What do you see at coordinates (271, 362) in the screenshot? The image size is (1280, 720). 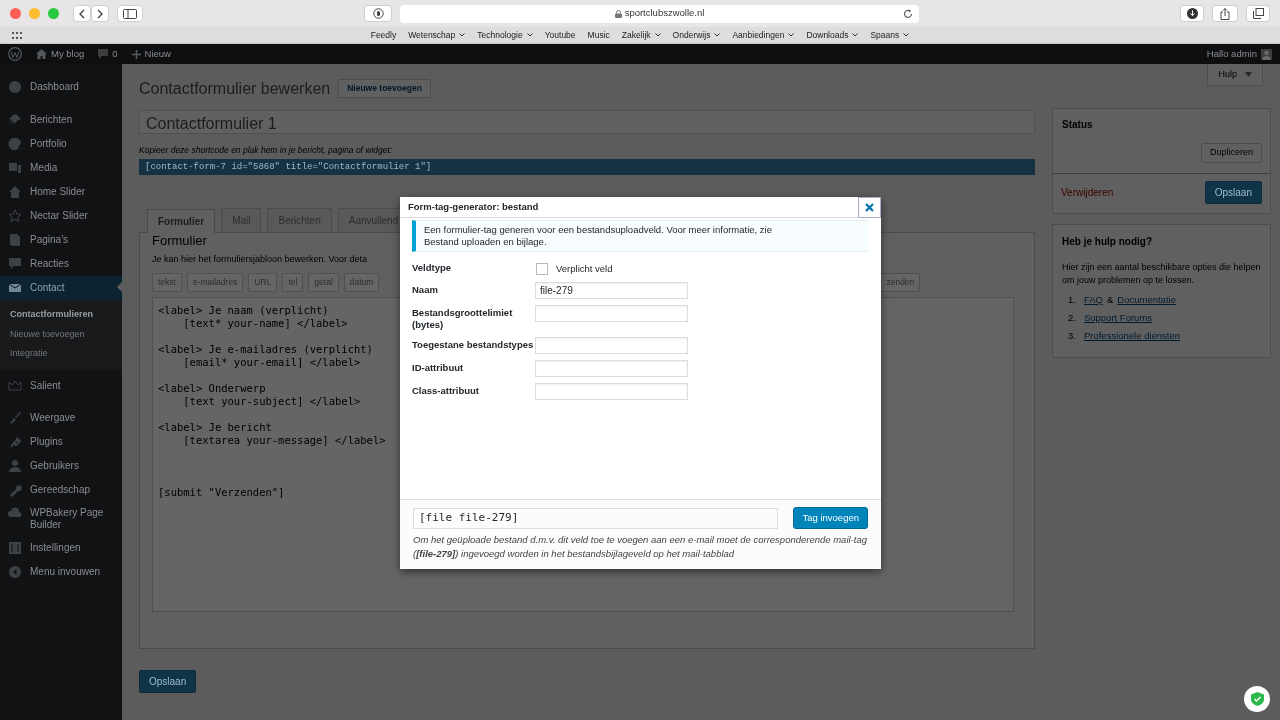 I see `code-line: [email* your-email] </label>` at bounding box center [271, 362].